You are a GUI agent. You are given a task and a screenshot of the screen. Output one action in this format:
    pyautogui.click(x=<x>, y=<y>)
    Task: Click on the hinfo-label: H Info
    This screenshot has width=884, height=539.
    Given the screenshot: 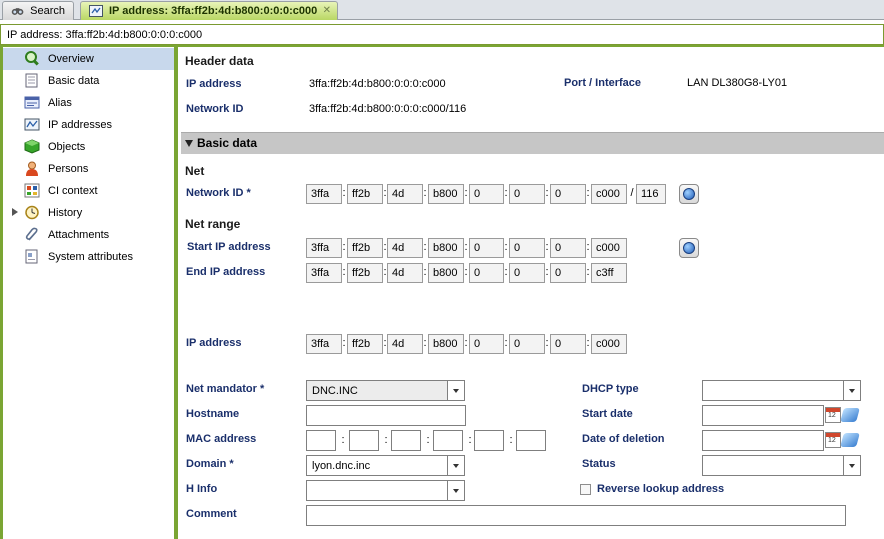 What is the action you would take?
    pyautogui.click(x=202, y=489)
    